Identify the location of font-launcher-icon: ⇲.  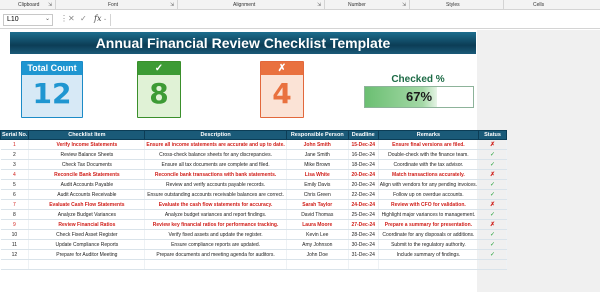
(172, 5).